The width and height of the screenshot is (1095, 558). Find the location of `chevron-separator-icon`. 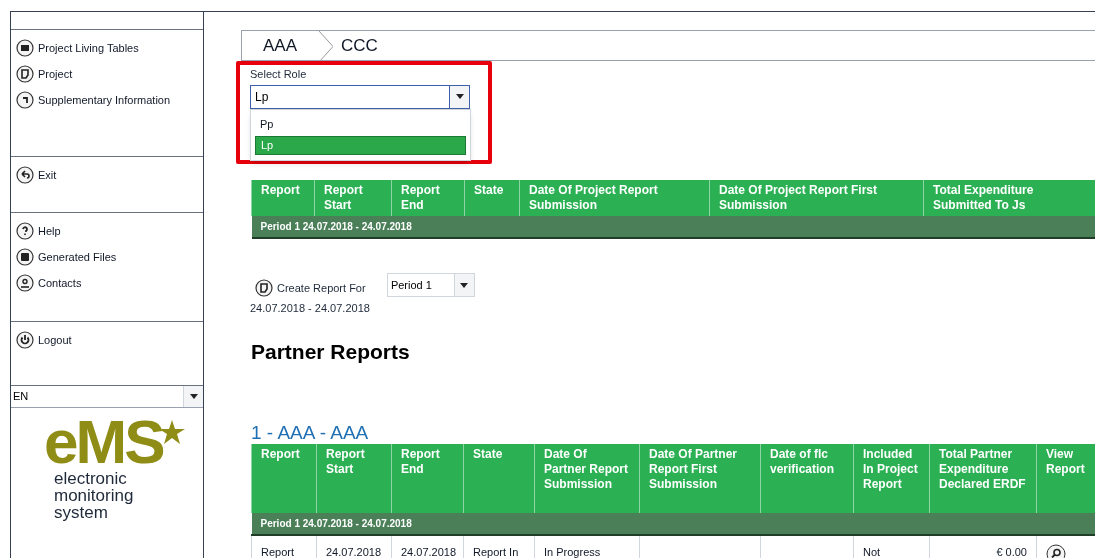

chevron-separator-icon is located at coordinates (326, 46).